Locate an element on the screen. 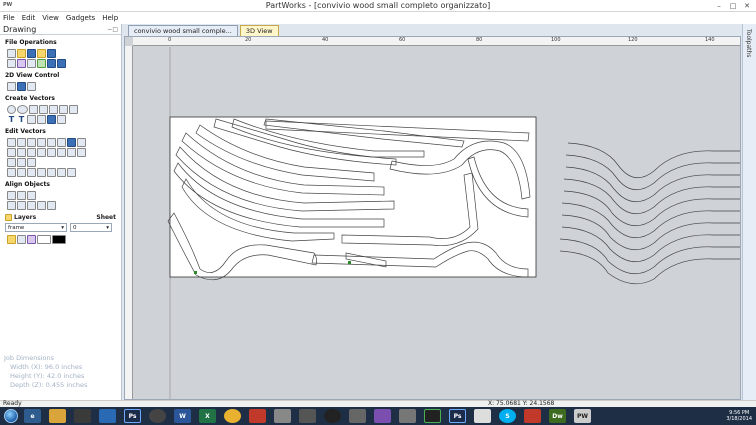  extend-icon is located at coordinates (11, 162).